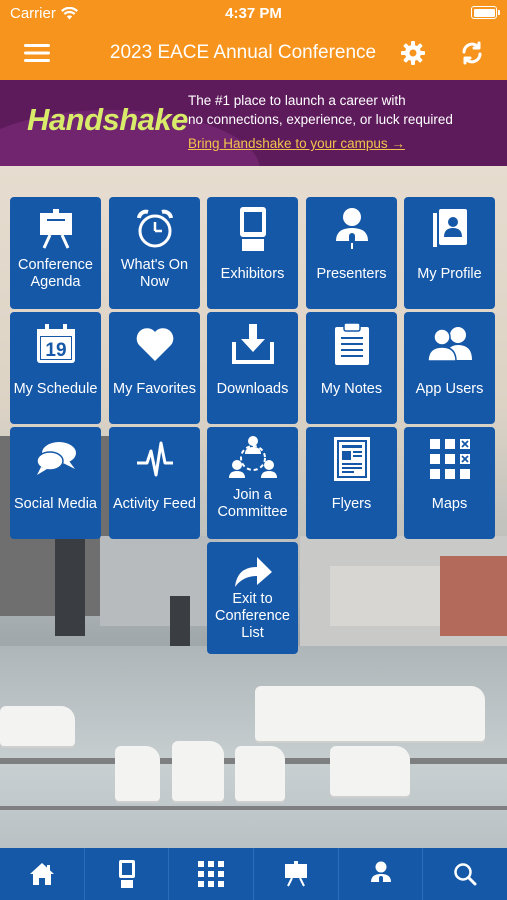 The image size is (507, 900). What do you see at coordinates (55, 388) in the screenshot?
I see `tile-label: My Schedule` at bounding box center [55, 388].